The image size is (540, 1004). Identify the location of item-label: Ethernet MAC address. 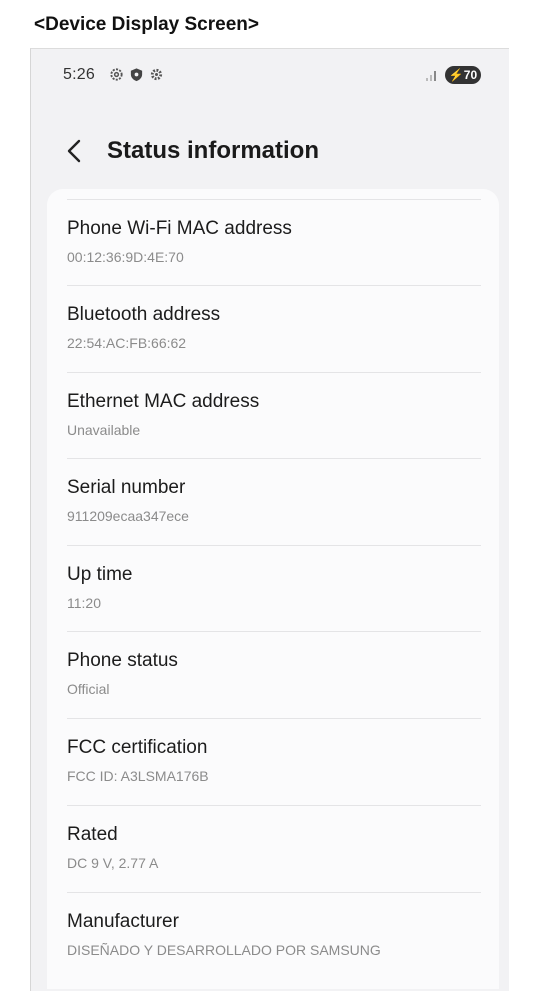
(163, 401).